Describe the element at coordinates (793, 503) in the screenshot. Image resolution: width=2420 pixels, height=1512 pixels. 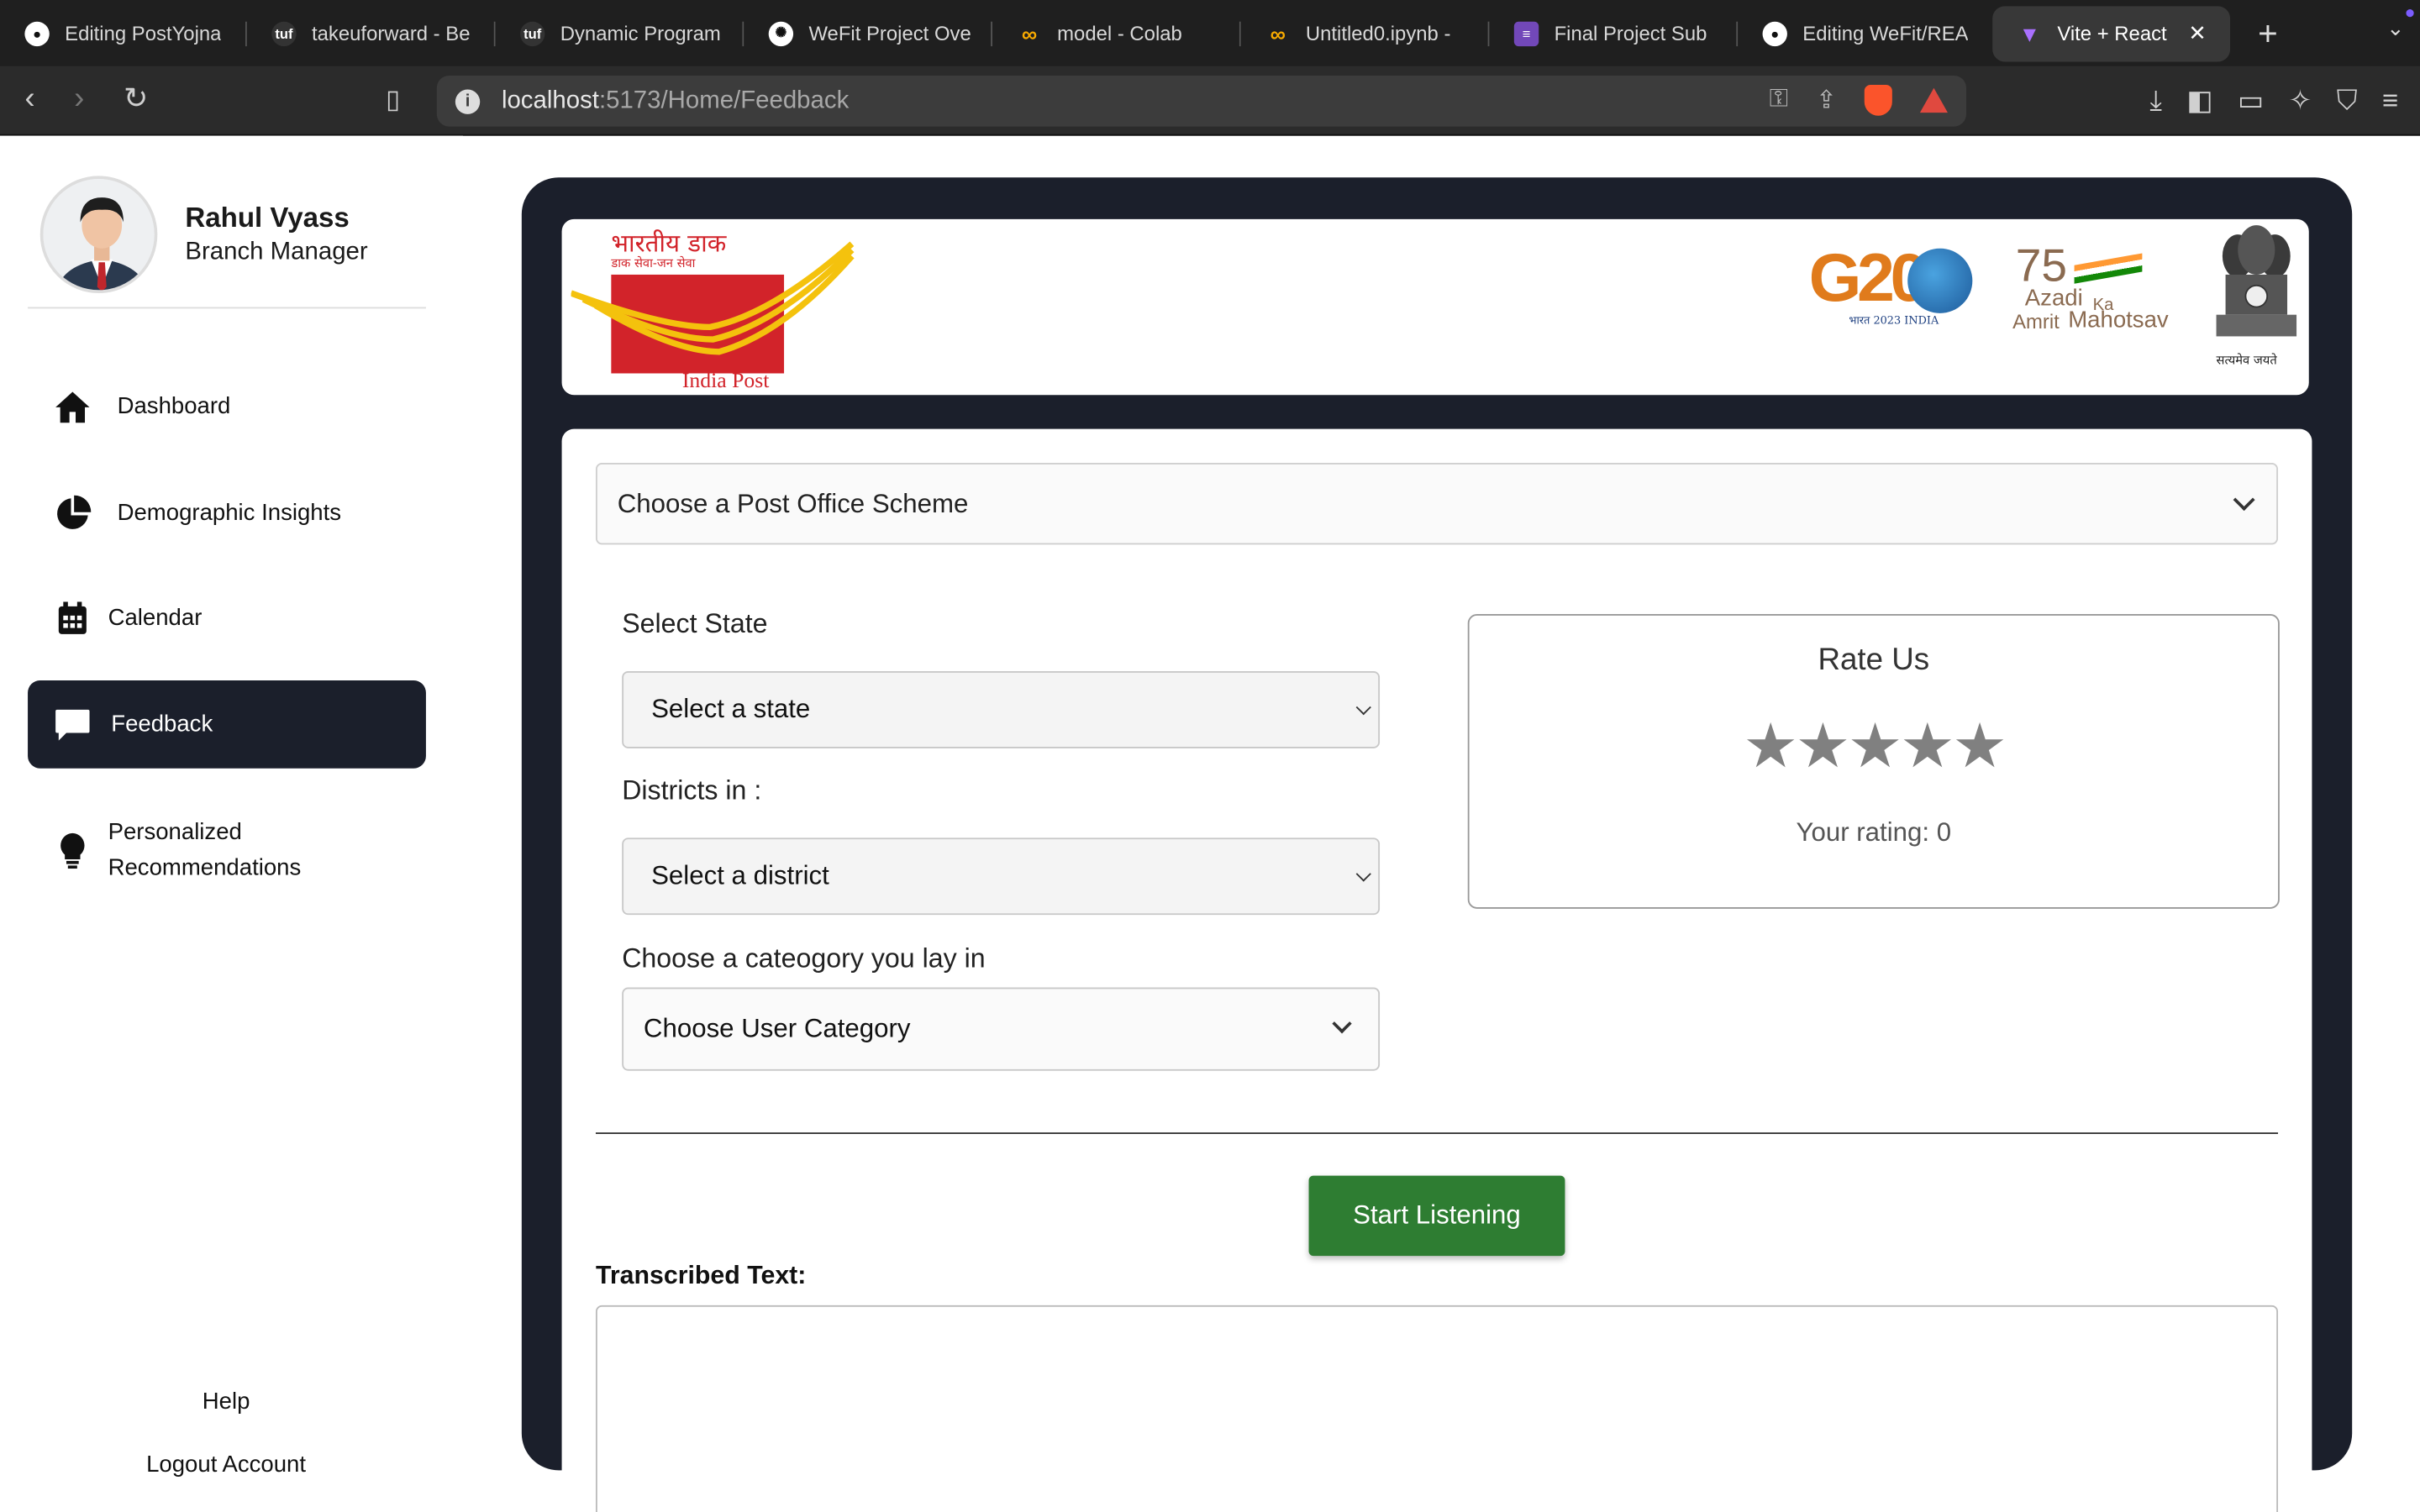
I see `scheme-select-value: Choose a Post Office Scheme` at that location.